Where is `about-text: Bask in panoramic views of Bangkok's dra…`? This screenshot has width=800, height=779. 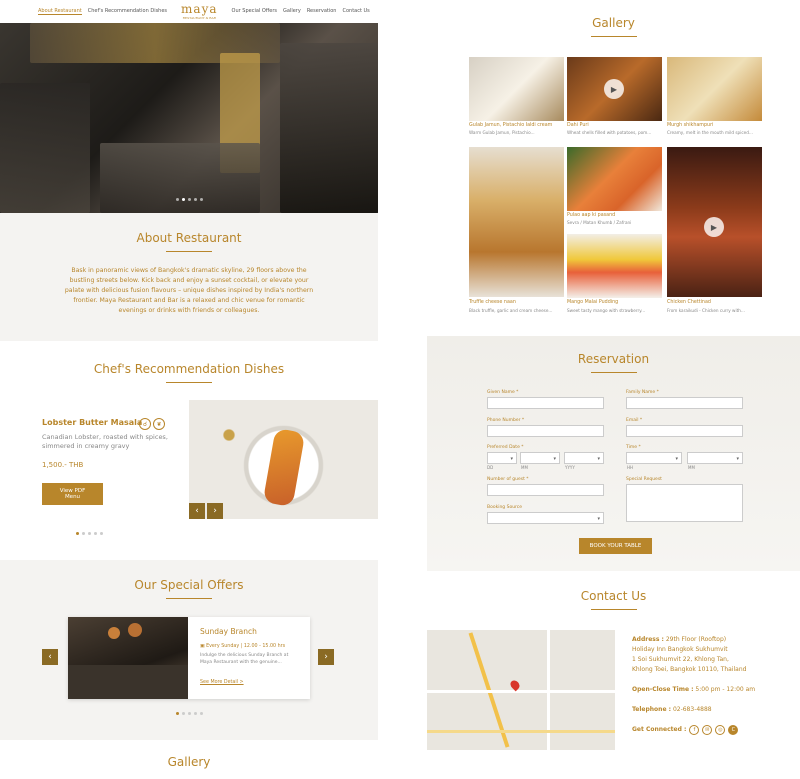 about-text: Bask in panoramic views of Bangkok's dra… is located at coordinates (189, 290).